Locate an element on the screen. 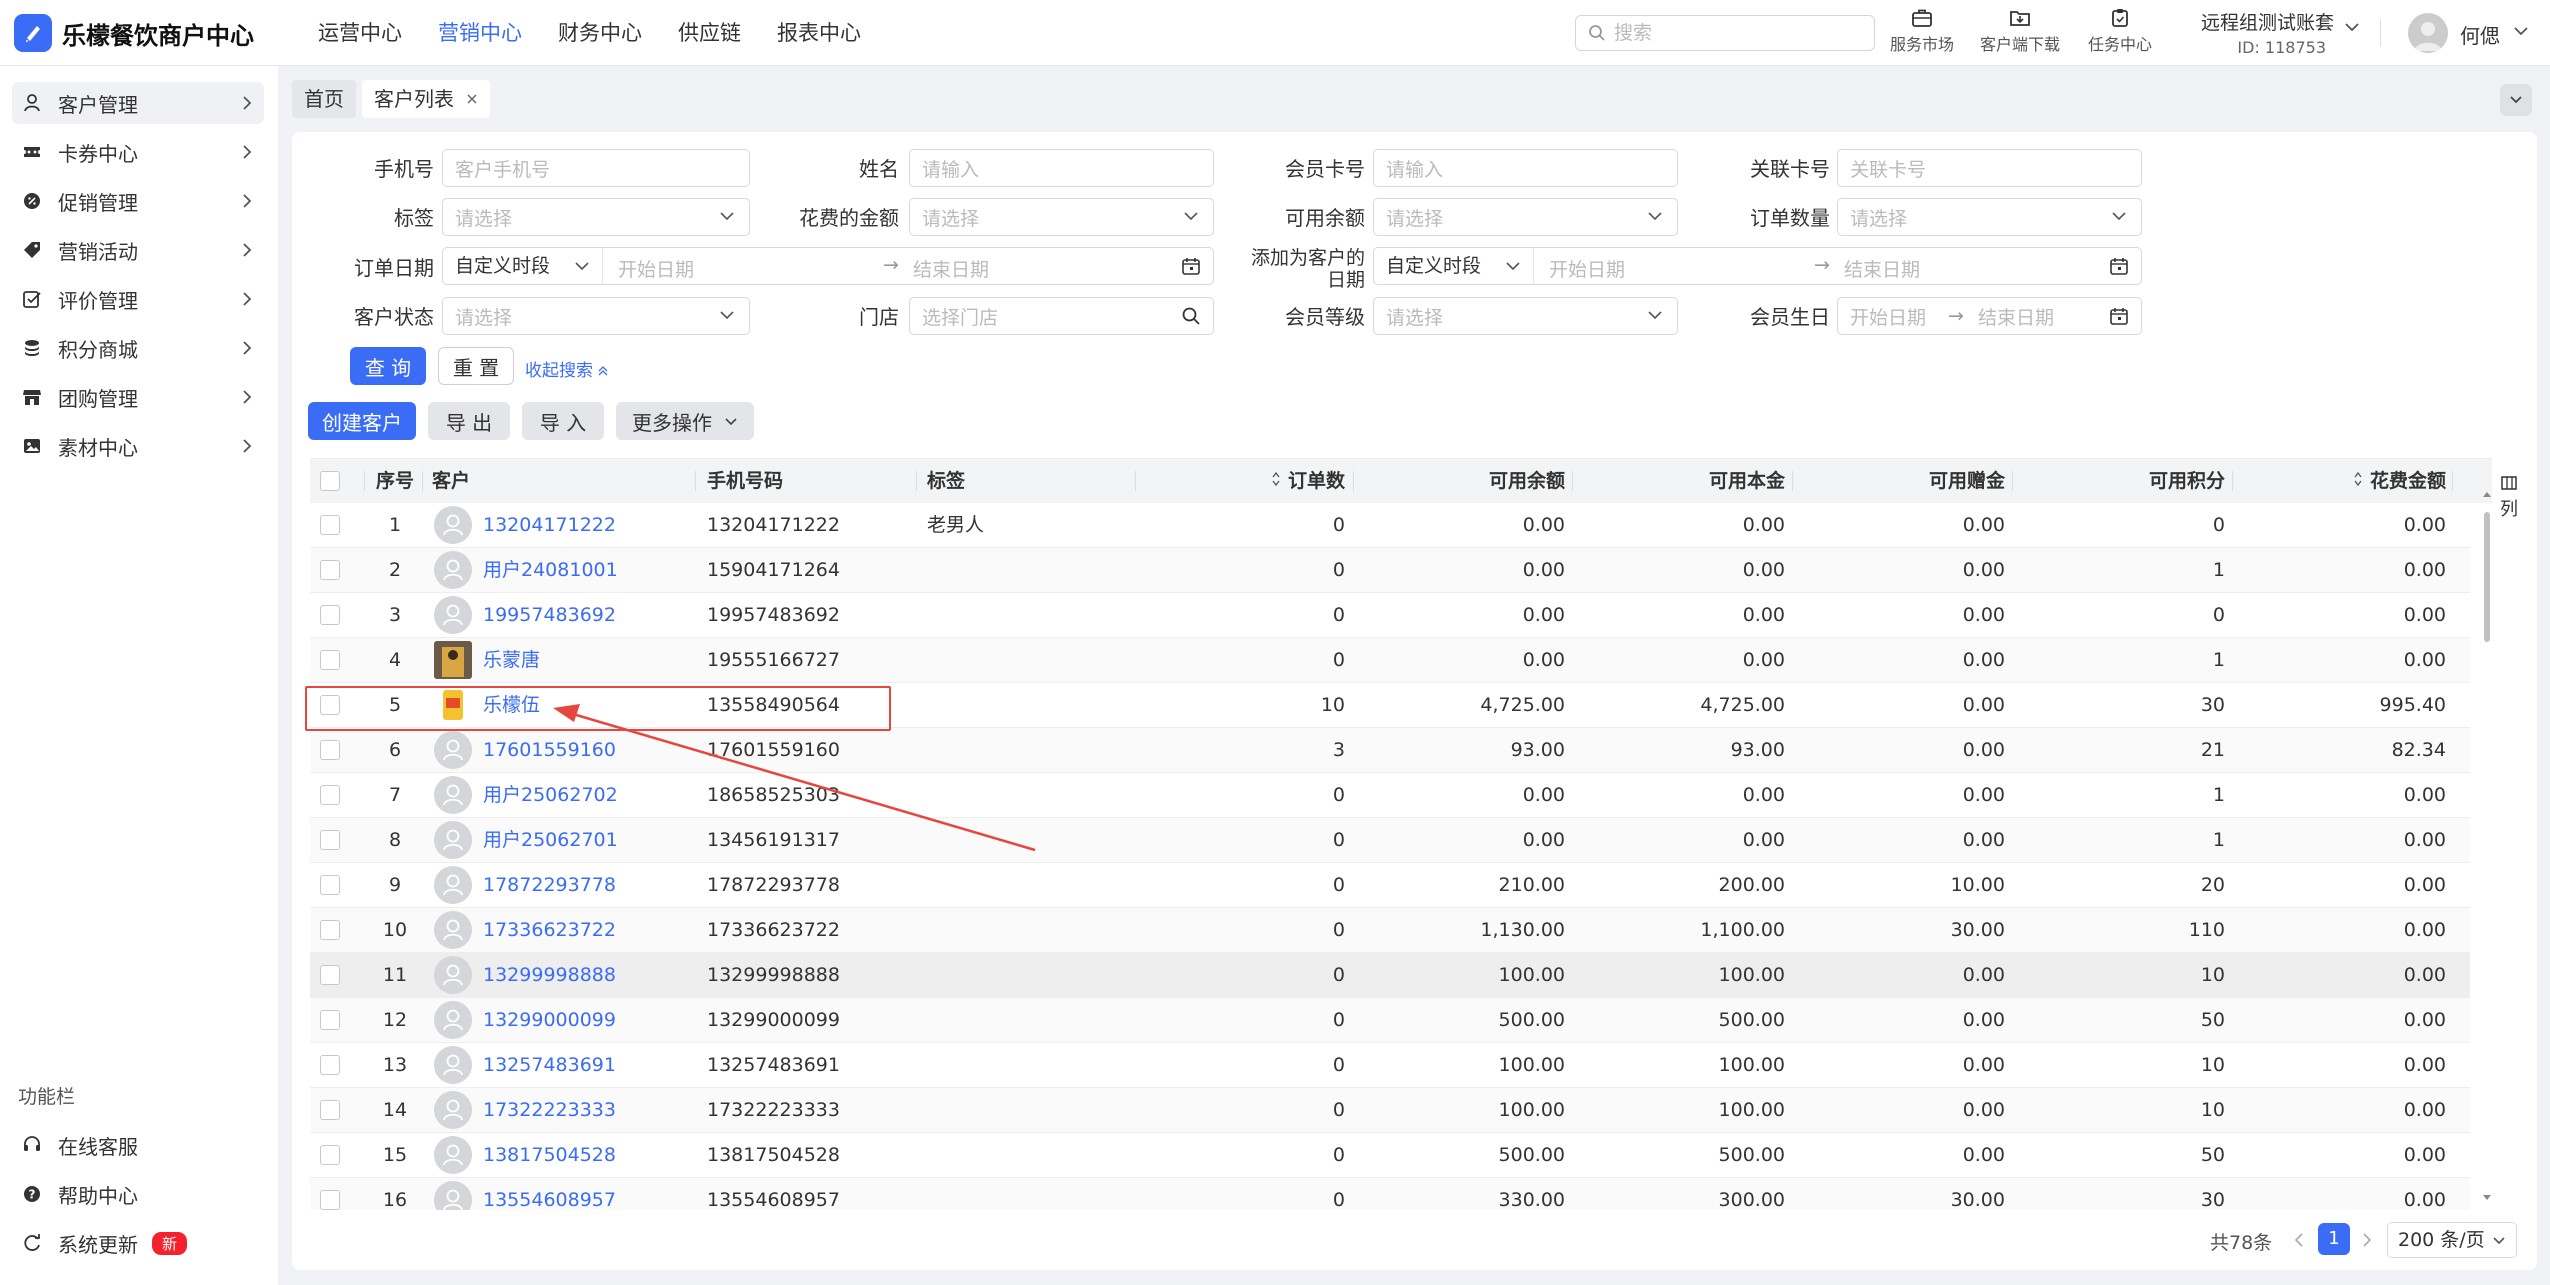 The height and width of the screenshot is (1285, 2550). column-settings-toggle: 列 is located at coordinates (2509, 497).